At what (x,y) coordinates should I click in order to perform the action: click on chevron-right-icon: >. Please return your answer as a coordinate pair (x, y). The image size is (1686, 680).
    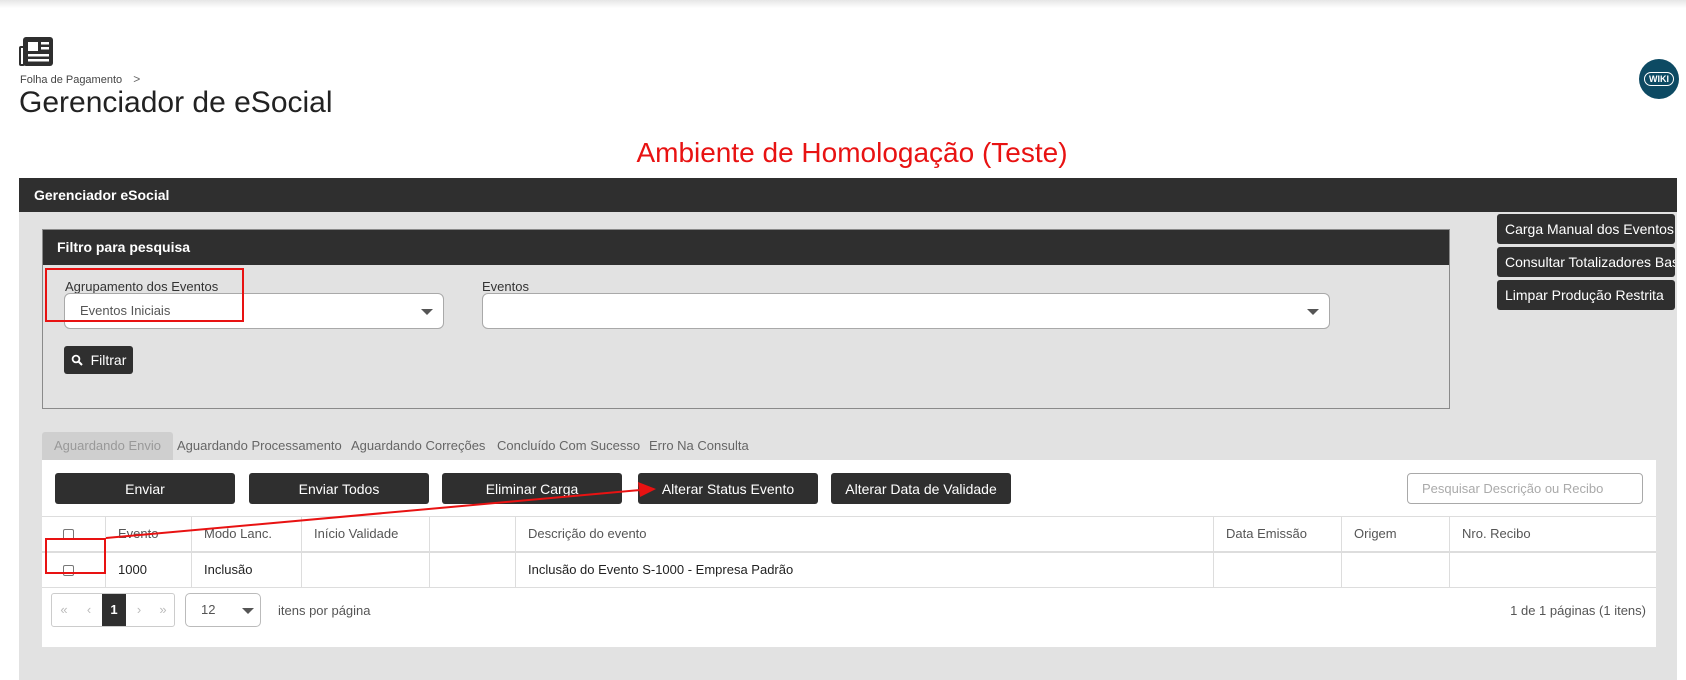
    Looking at the image, I should click on (137, 79).